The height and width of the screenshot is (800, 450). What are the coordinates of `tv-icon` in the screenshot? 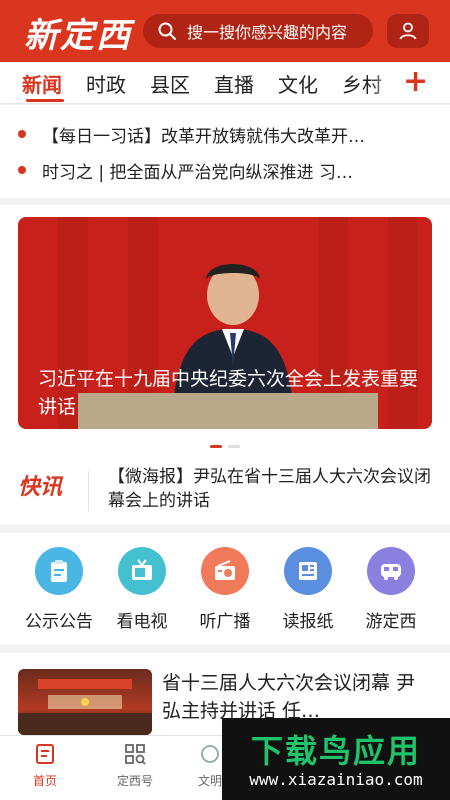 It's located at (142, 571).